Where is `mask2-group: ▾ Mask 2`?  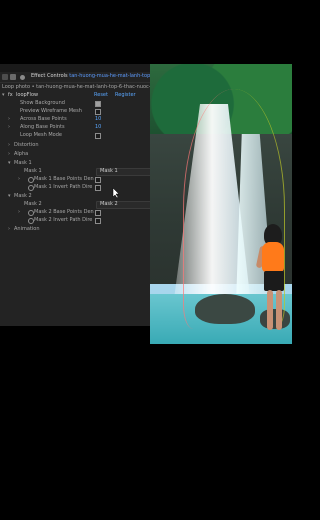 mask2-group: ▾ Mask 2 is located at coordinates (87, 196).